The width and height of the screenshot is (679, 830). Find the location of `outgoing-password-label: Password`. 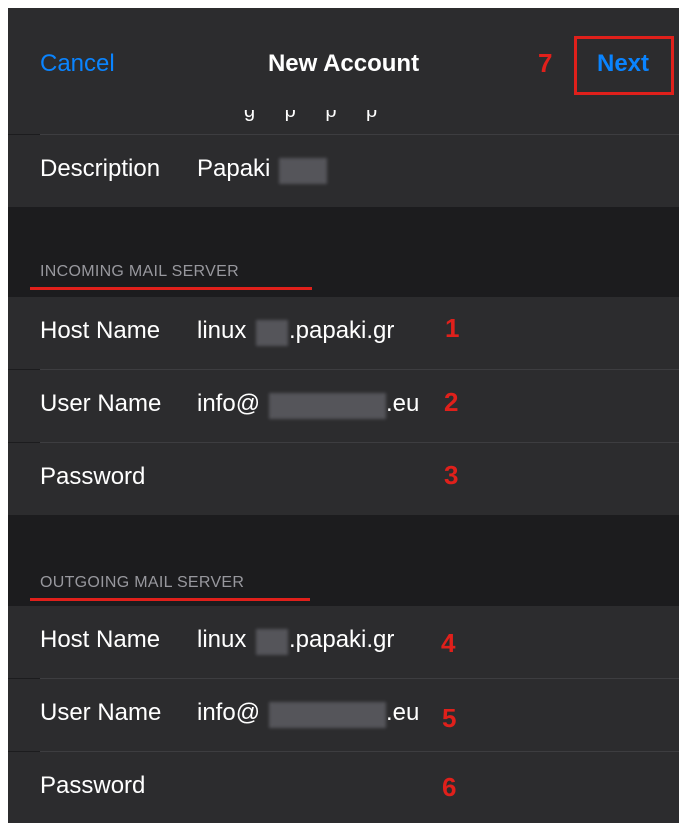

outgoing-password-label: Password is located at coordinates (93, 785).